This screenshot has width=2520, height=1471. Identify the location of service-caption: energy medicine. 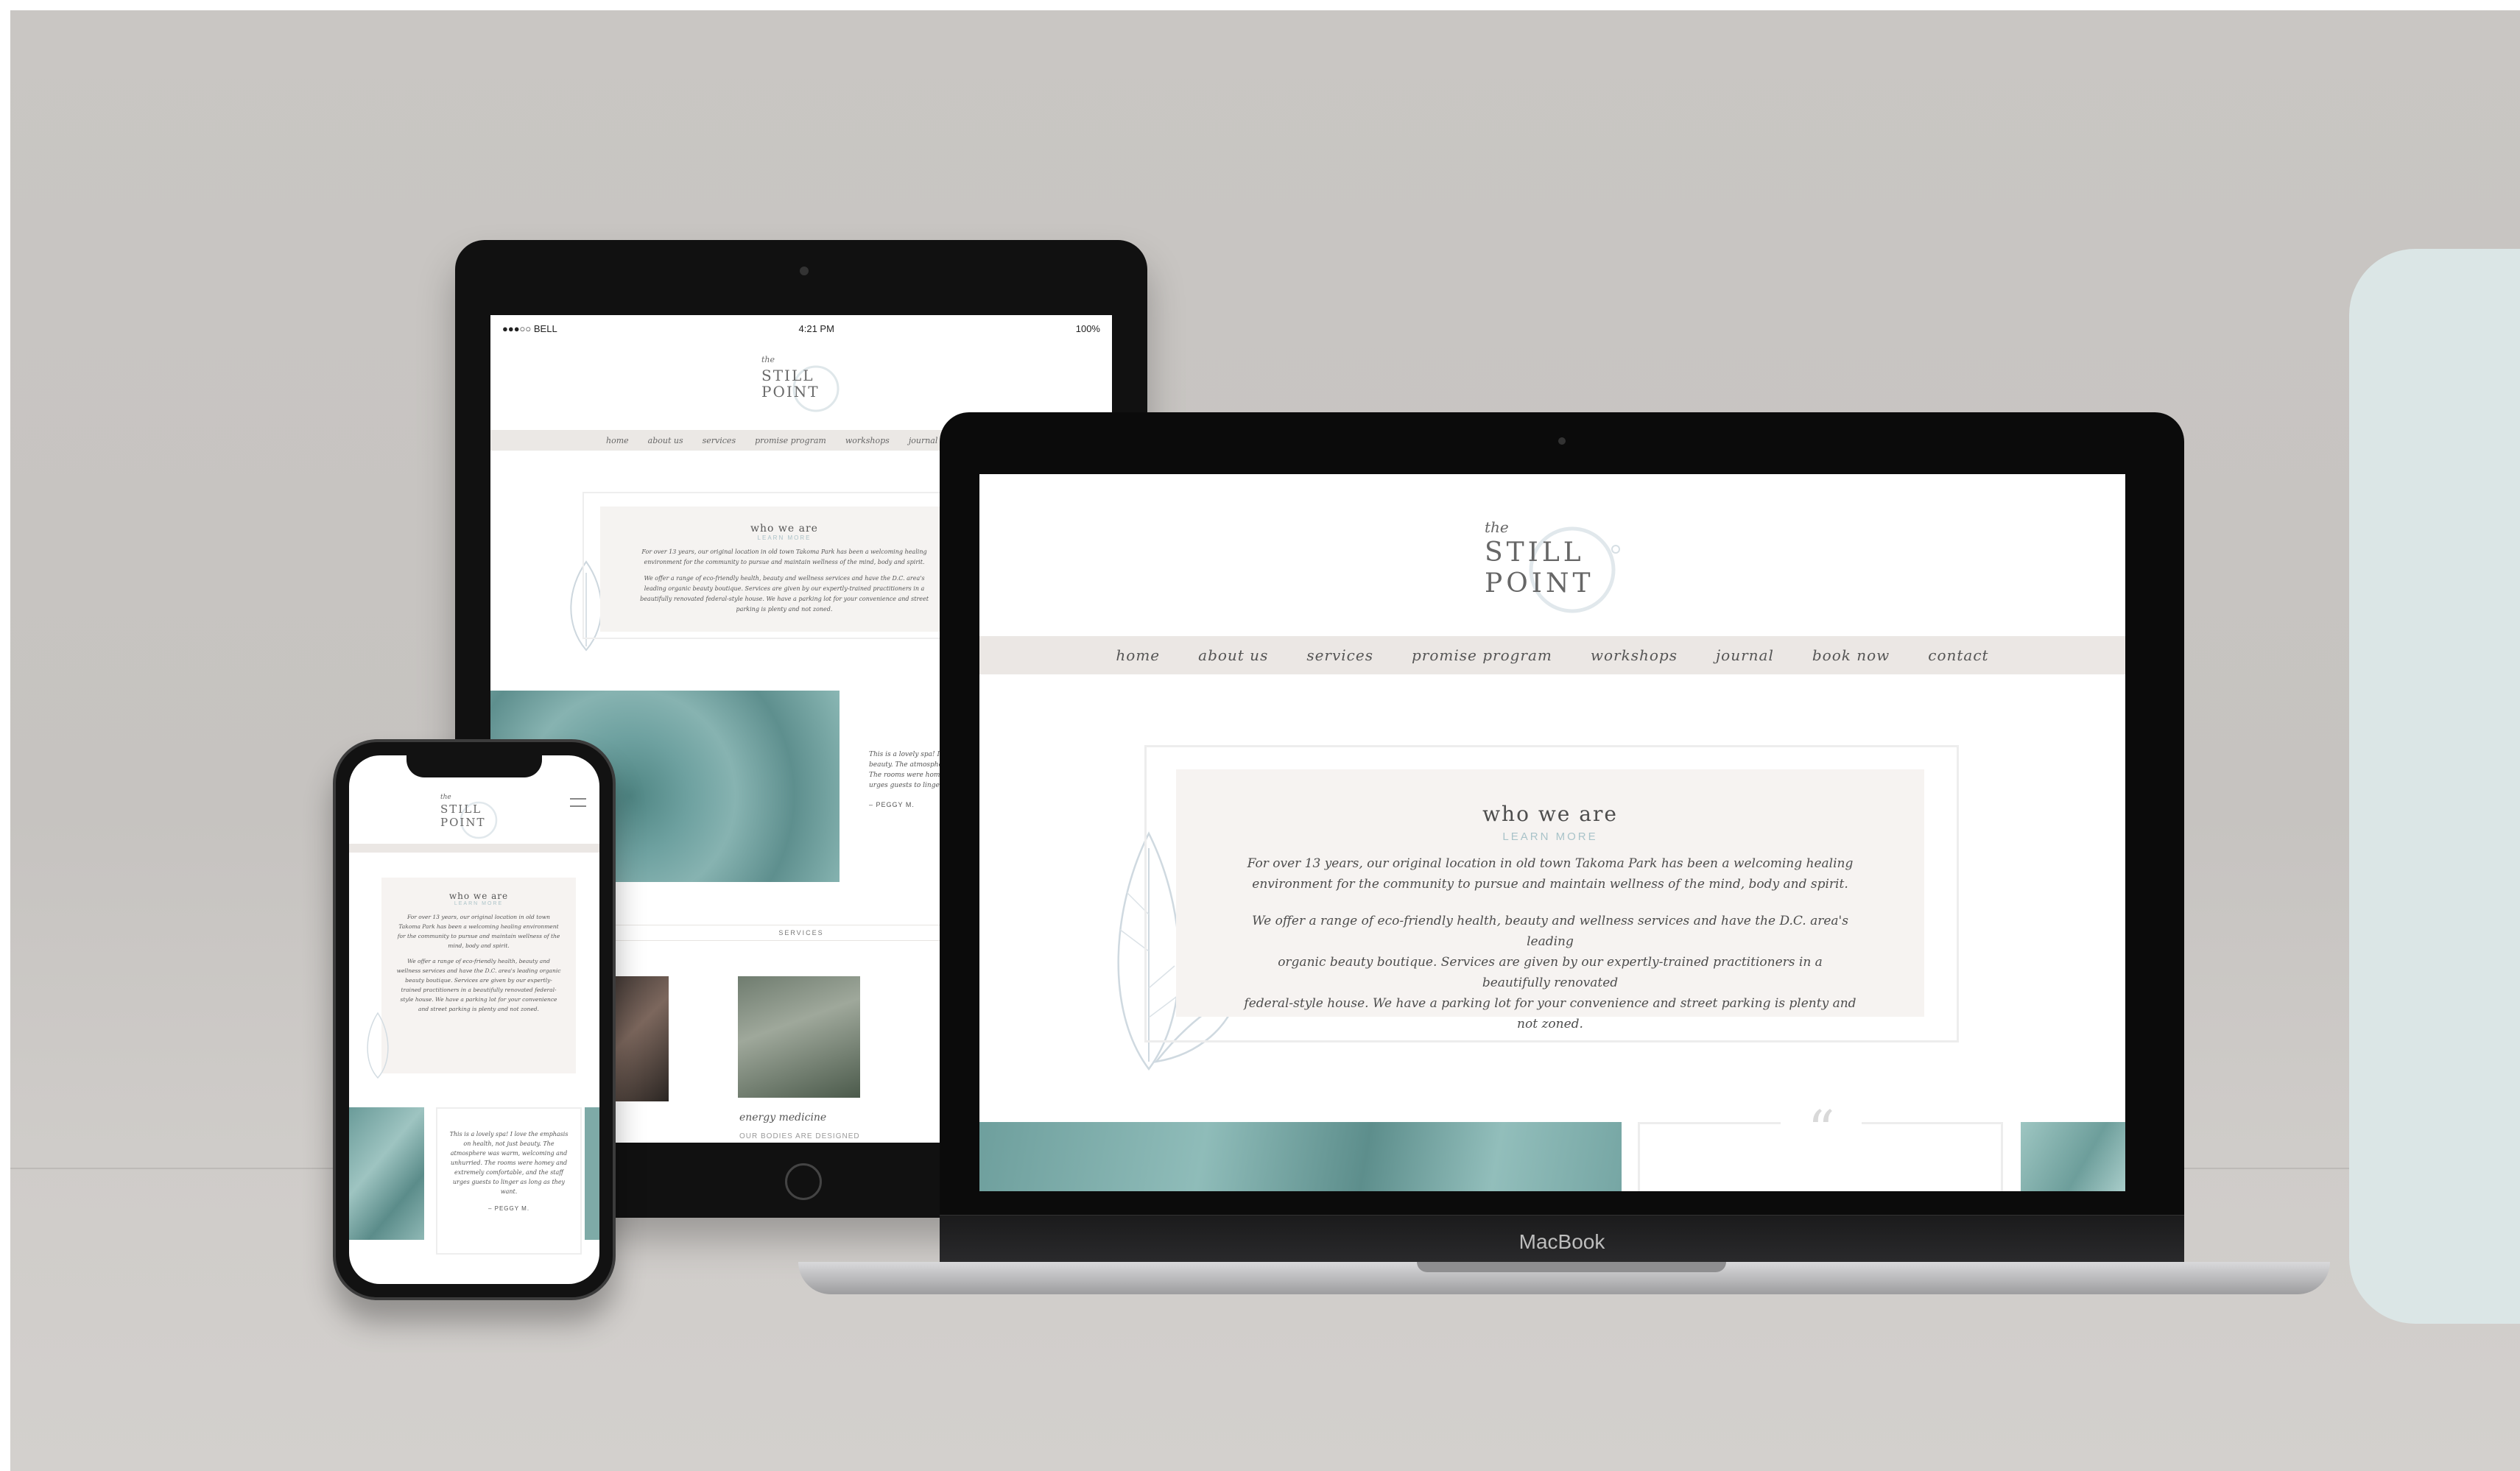
(783, 1117).